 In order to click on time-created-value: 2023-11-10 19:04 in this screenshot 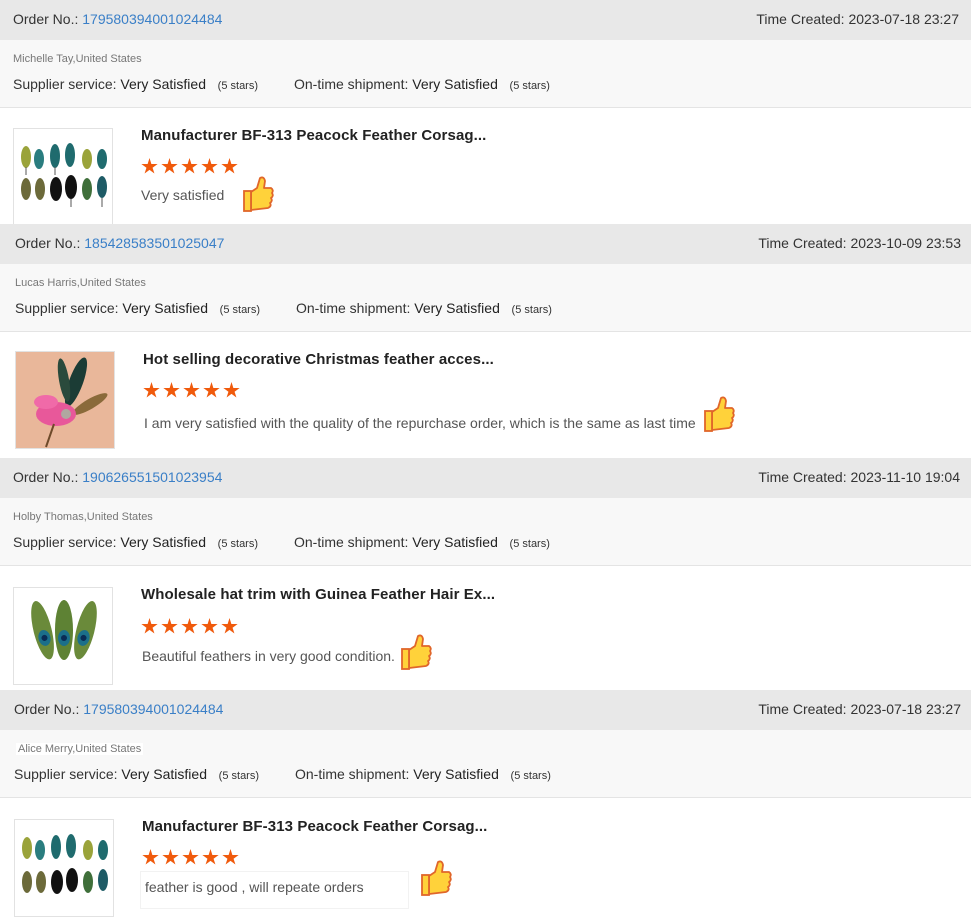, I will do `click(905, 477)`.